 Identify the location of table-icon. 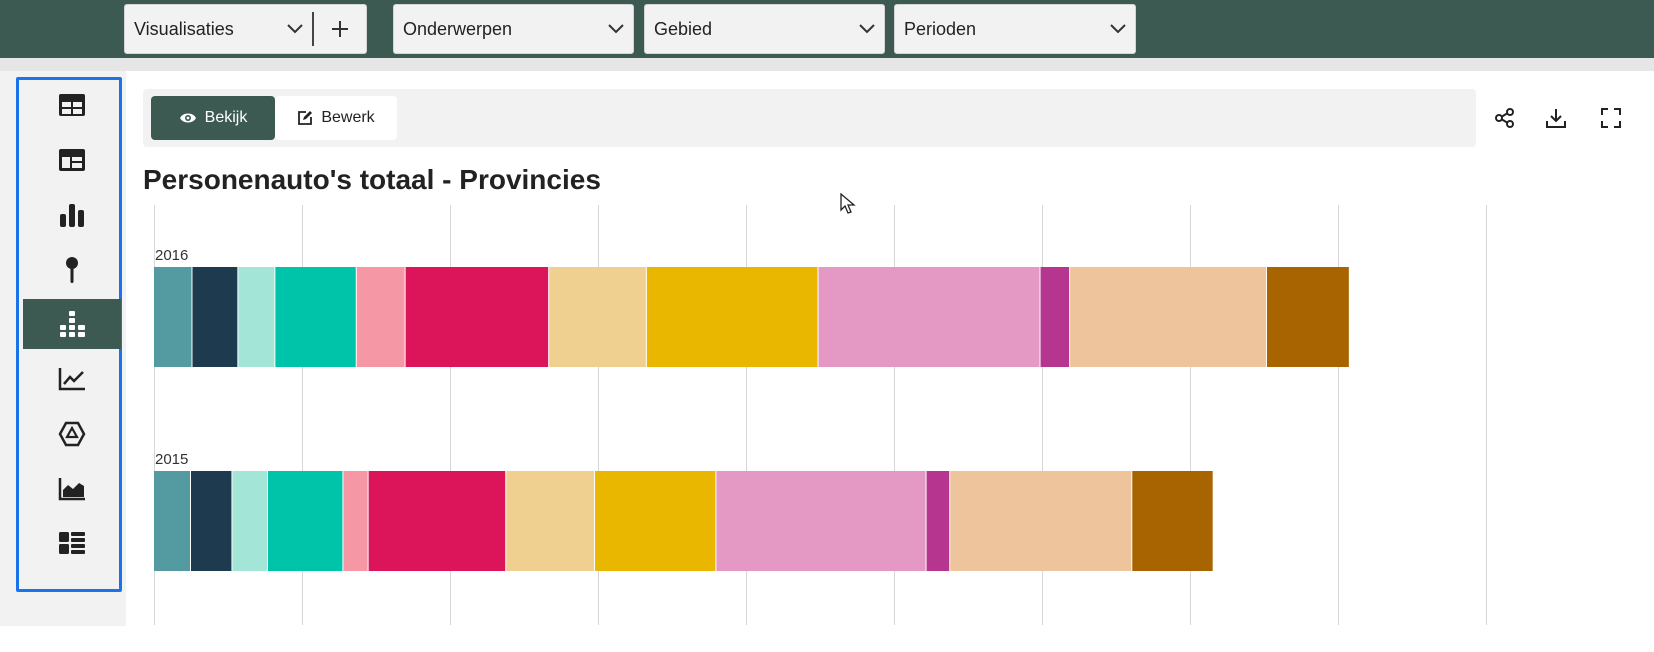
(72, 105).